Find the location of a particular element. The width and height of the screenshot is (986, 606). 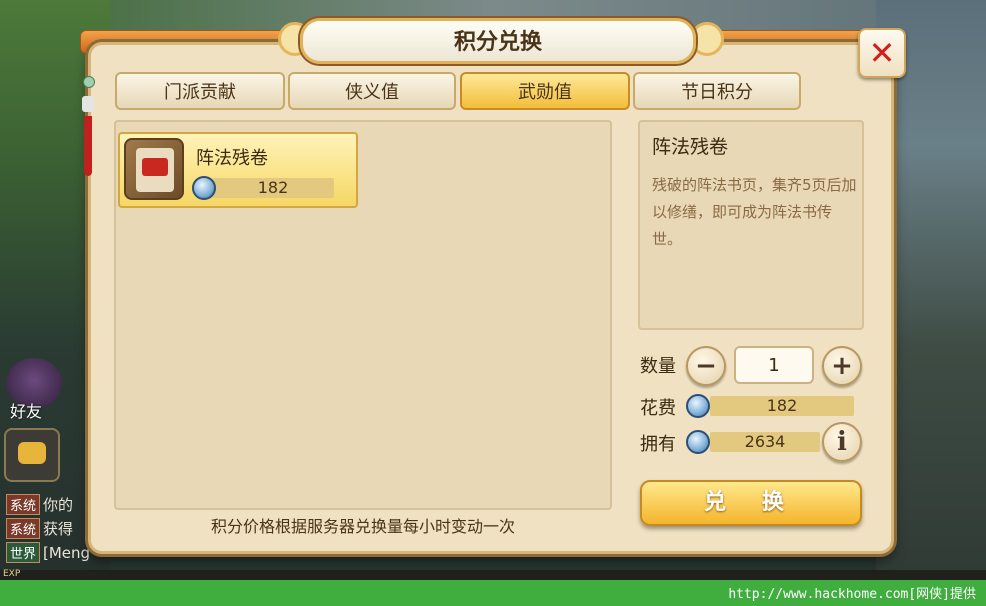

detail-title: 阵法残卷 is located at coordinates (690, 147).